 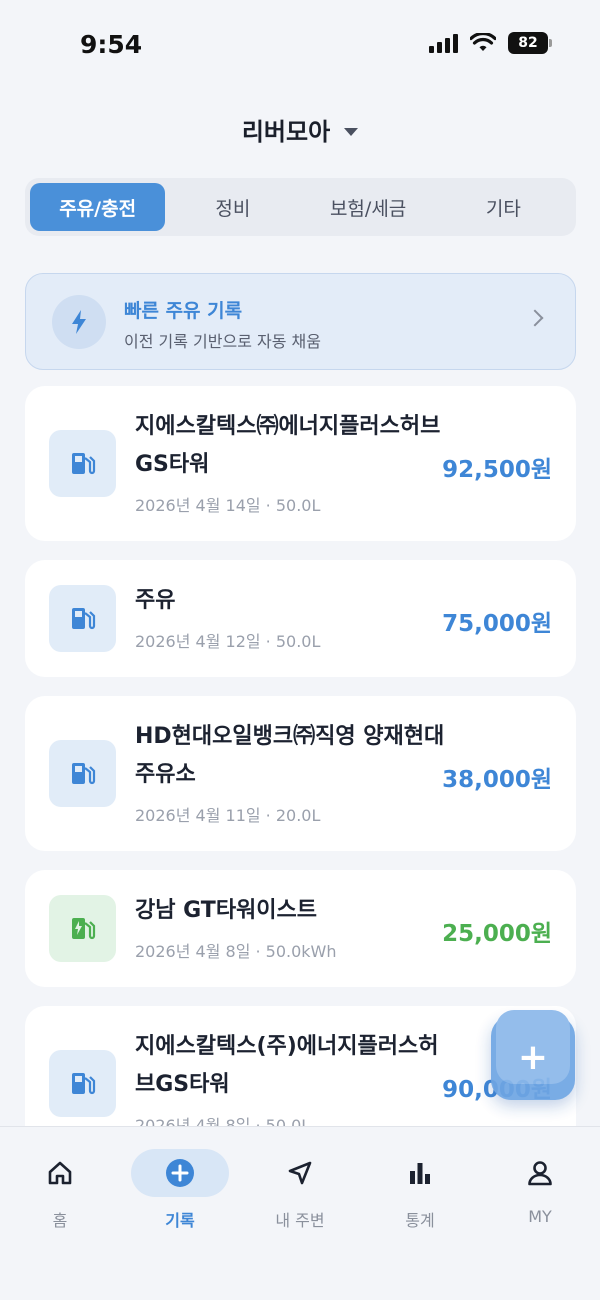 I want to click on bar-chart-icon, so click(x=420, y=1173).